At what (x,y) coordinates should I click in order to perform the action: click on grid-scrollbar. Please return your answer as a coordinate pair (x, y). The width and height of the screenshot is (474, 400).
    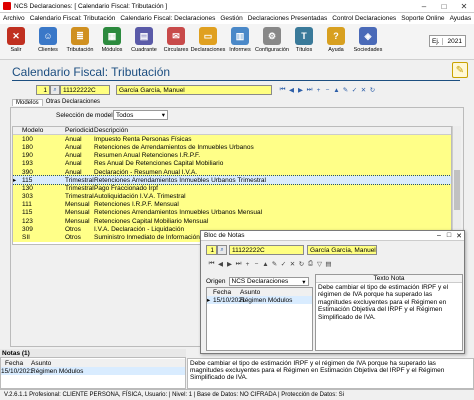
    Looking at the image, I should click on (456, 185).